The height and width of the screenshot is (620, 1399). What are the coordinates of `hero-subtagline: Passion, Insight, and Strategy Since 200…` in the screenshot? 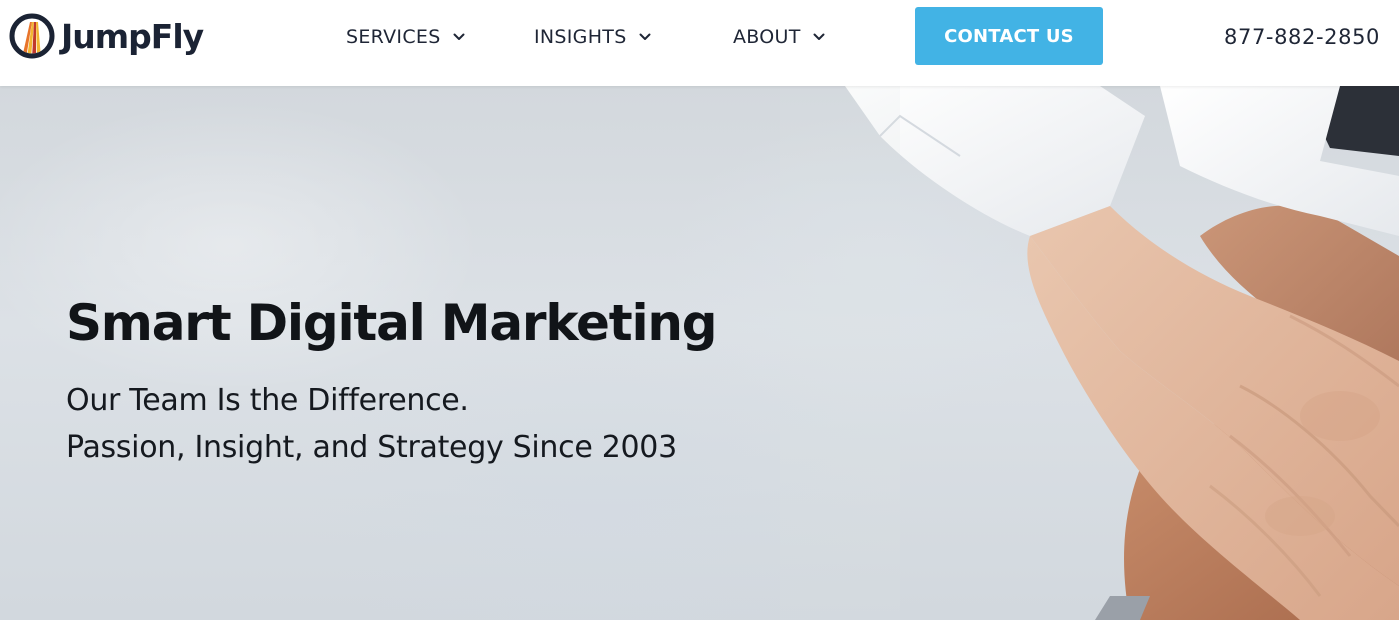 It's located at (371, 447).